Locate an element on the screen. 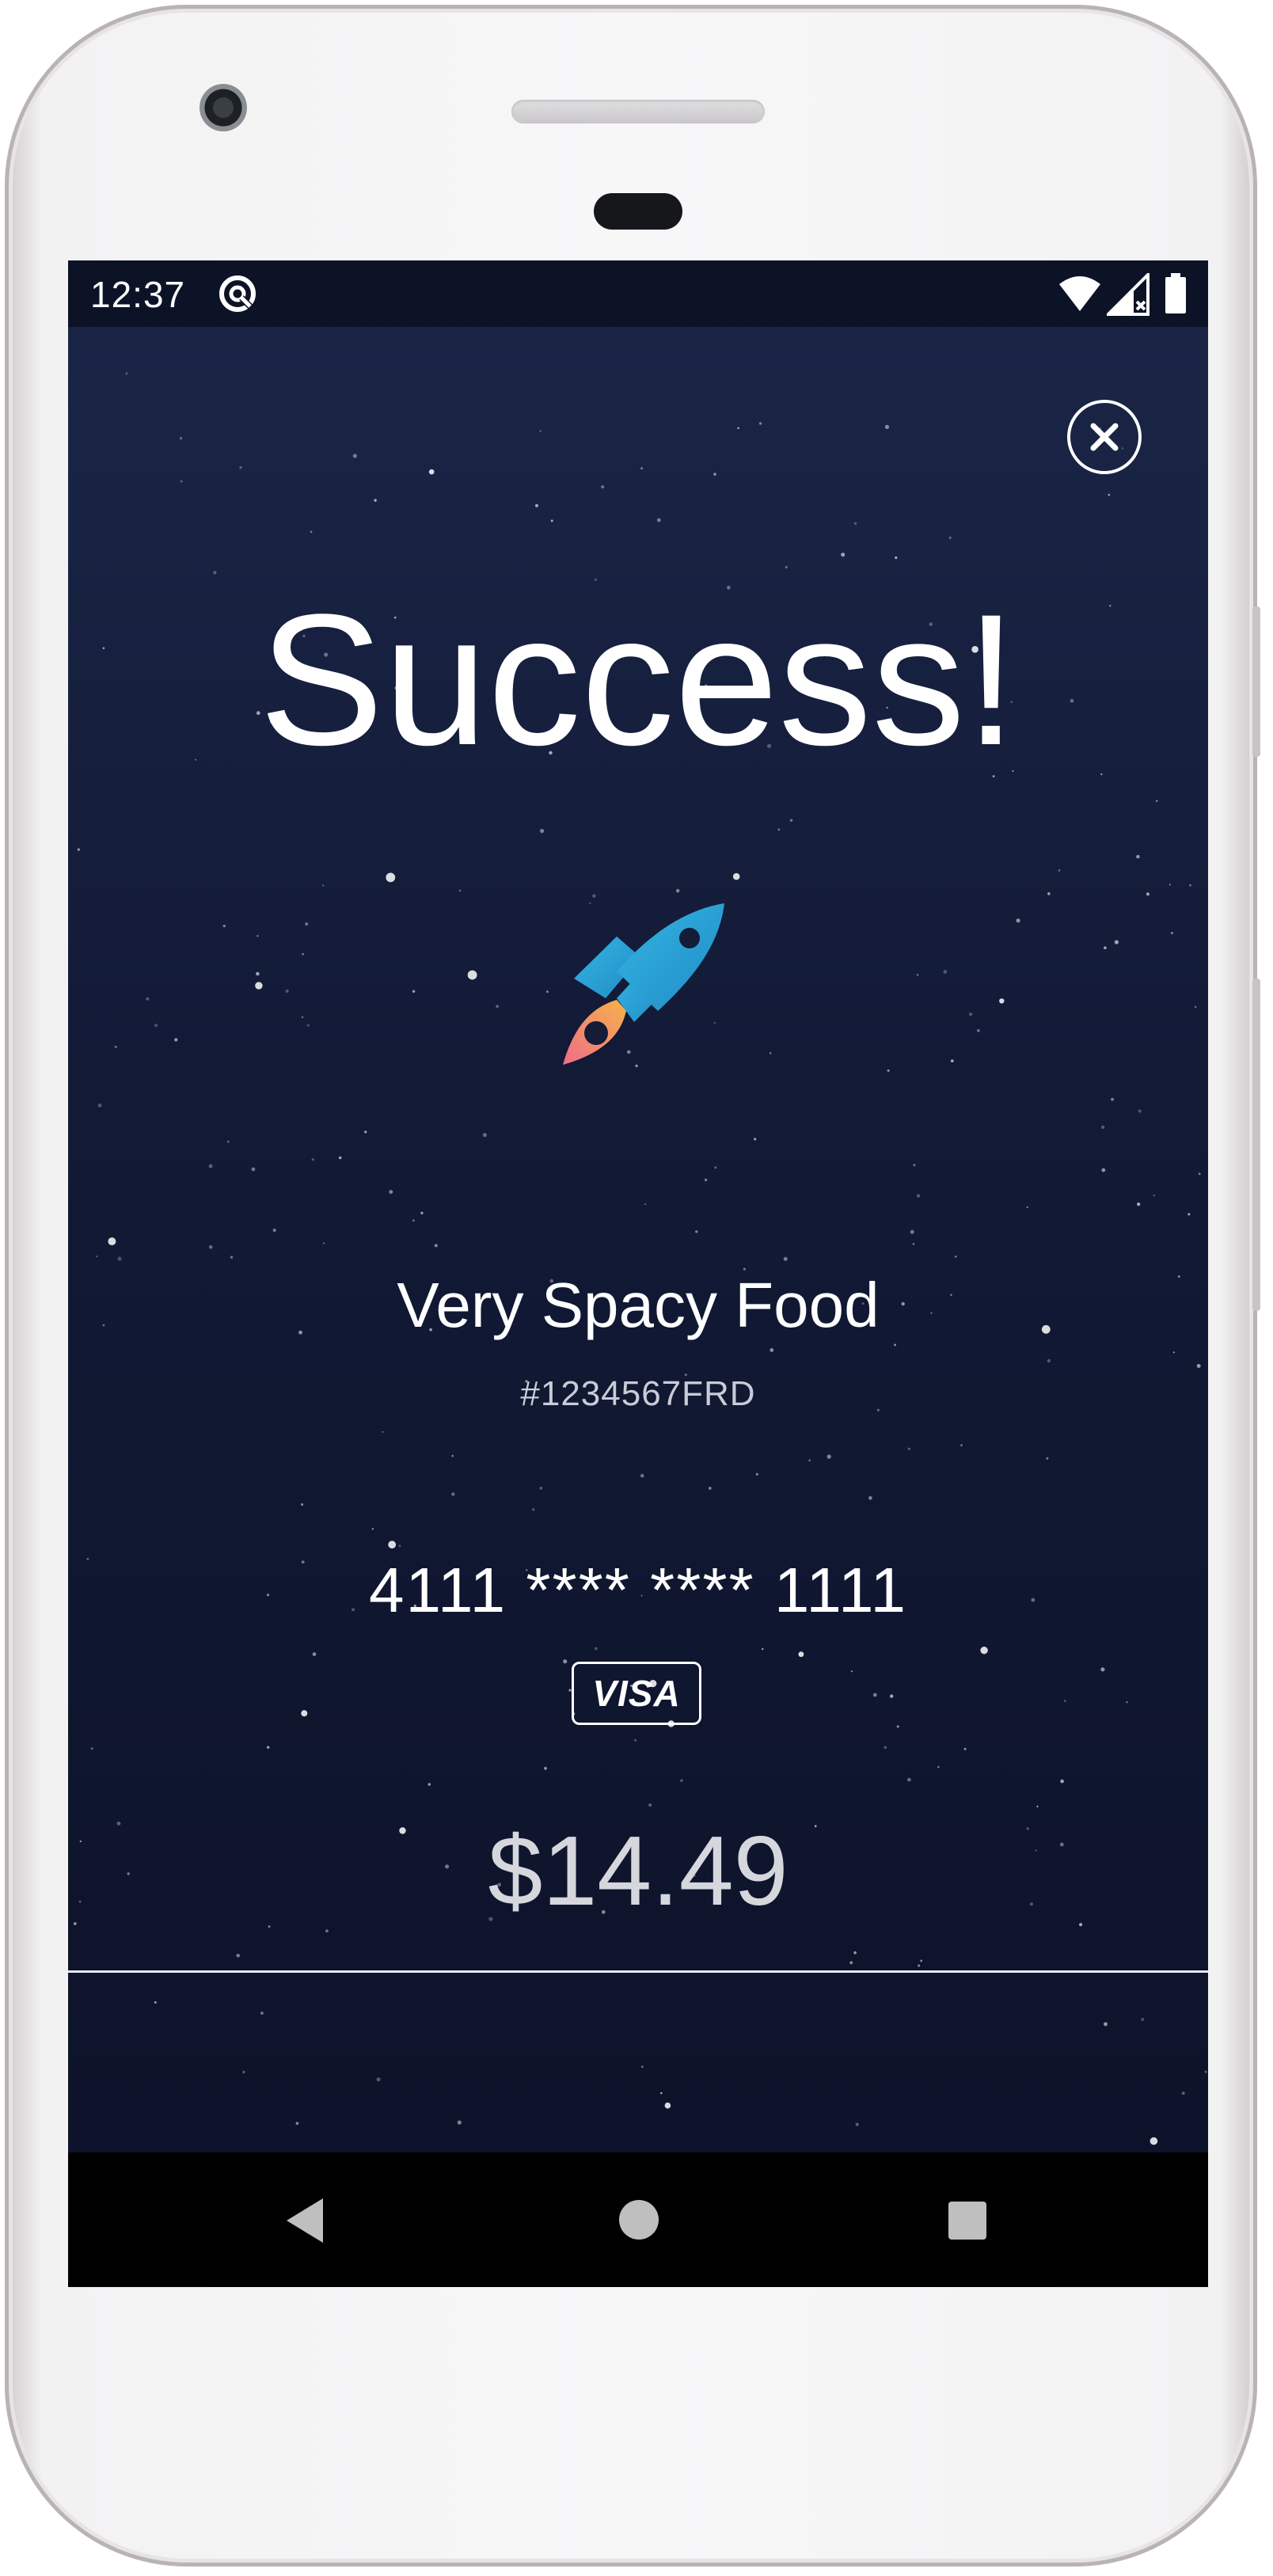 Image resolution: width=1273 pixels, height=2576 pixels. battery-icon is located at coordinates (1175, 293).